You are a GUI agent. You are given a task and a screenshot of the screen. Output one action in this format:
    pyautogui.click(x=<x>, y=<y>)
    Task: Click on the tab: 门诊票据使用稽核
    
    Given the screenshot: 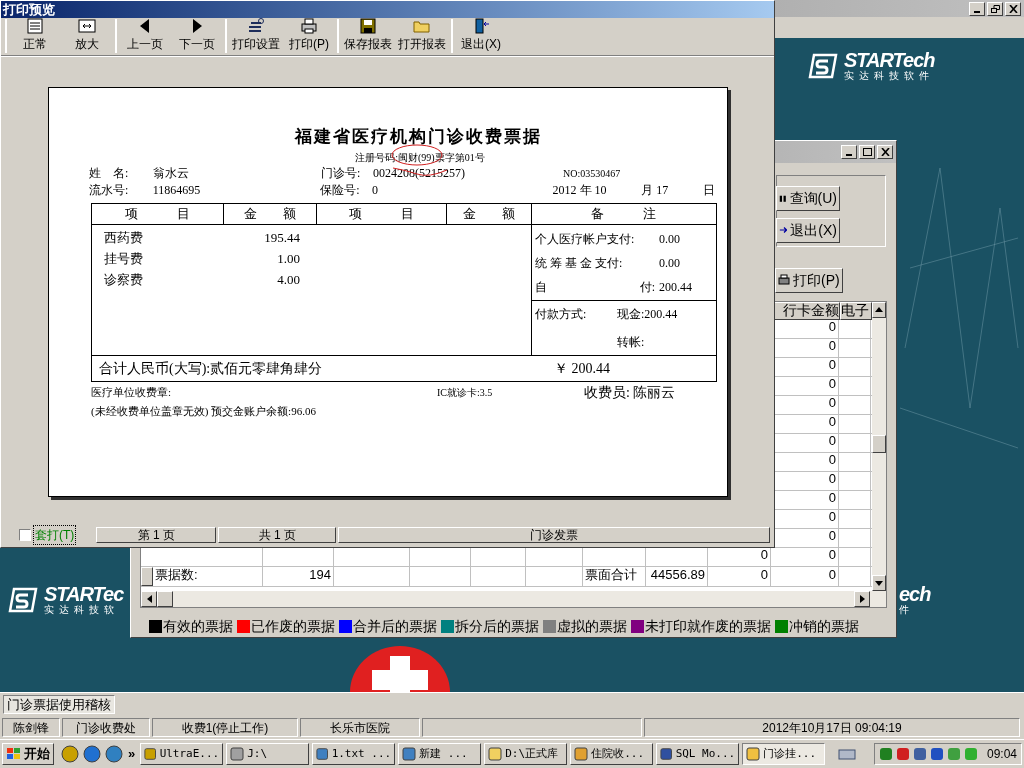 What is the action you would take?
    pyautogui.click(x=59, y=704)
    